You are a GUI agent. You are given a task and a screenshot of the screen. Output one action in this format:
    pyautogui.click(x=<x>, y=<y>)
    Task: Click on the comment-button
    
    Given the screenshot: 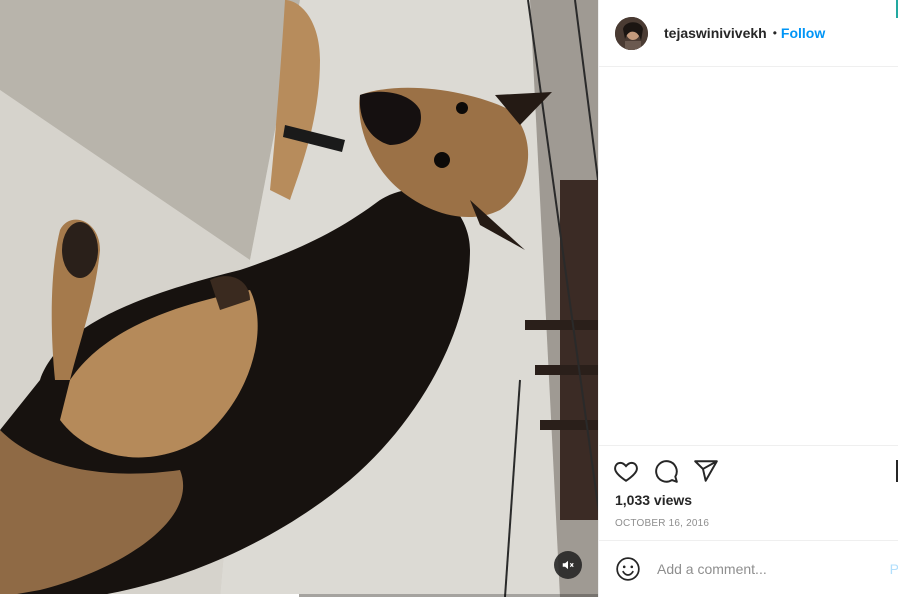 What is the action you would take?
    pyautogui.click(x=666, y=471)
    